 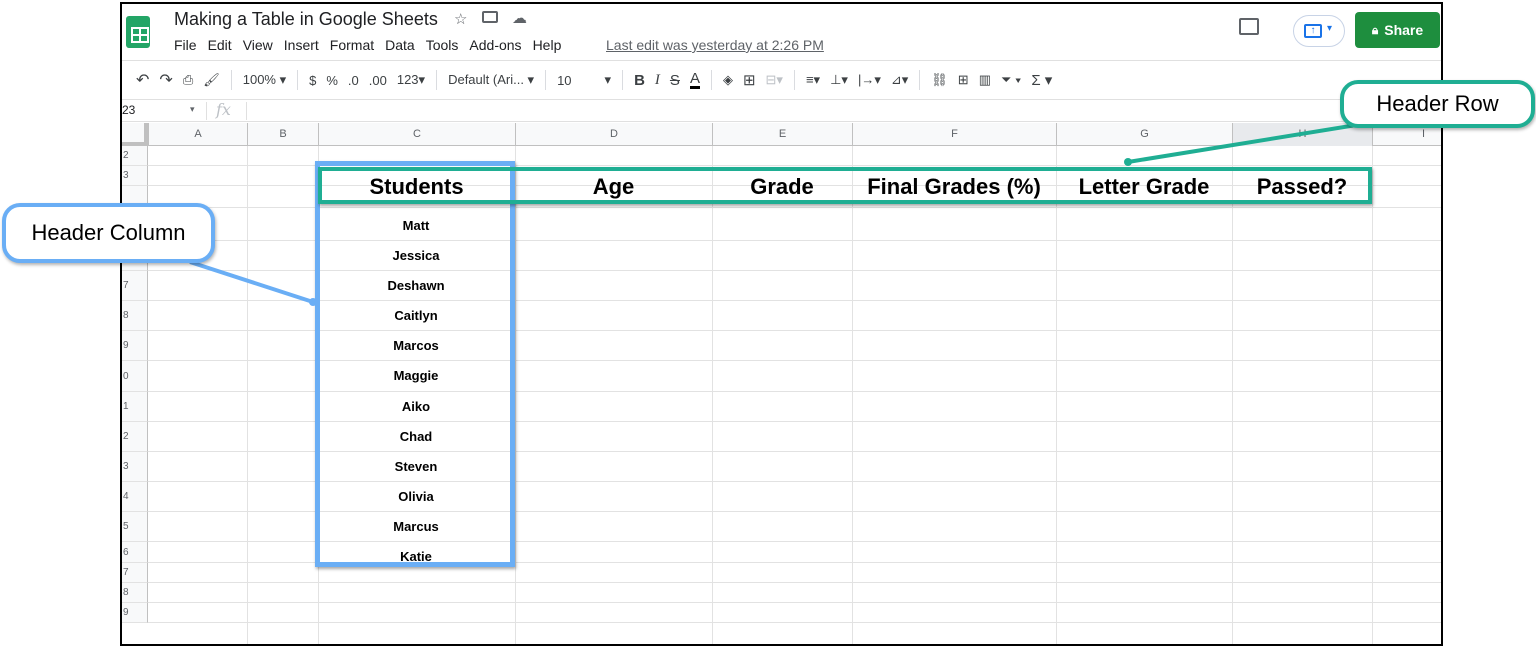 What do you see at coordinates (657, 80) in the screenshot?
I see `italic-button: I` at bounding box center [657, 80].